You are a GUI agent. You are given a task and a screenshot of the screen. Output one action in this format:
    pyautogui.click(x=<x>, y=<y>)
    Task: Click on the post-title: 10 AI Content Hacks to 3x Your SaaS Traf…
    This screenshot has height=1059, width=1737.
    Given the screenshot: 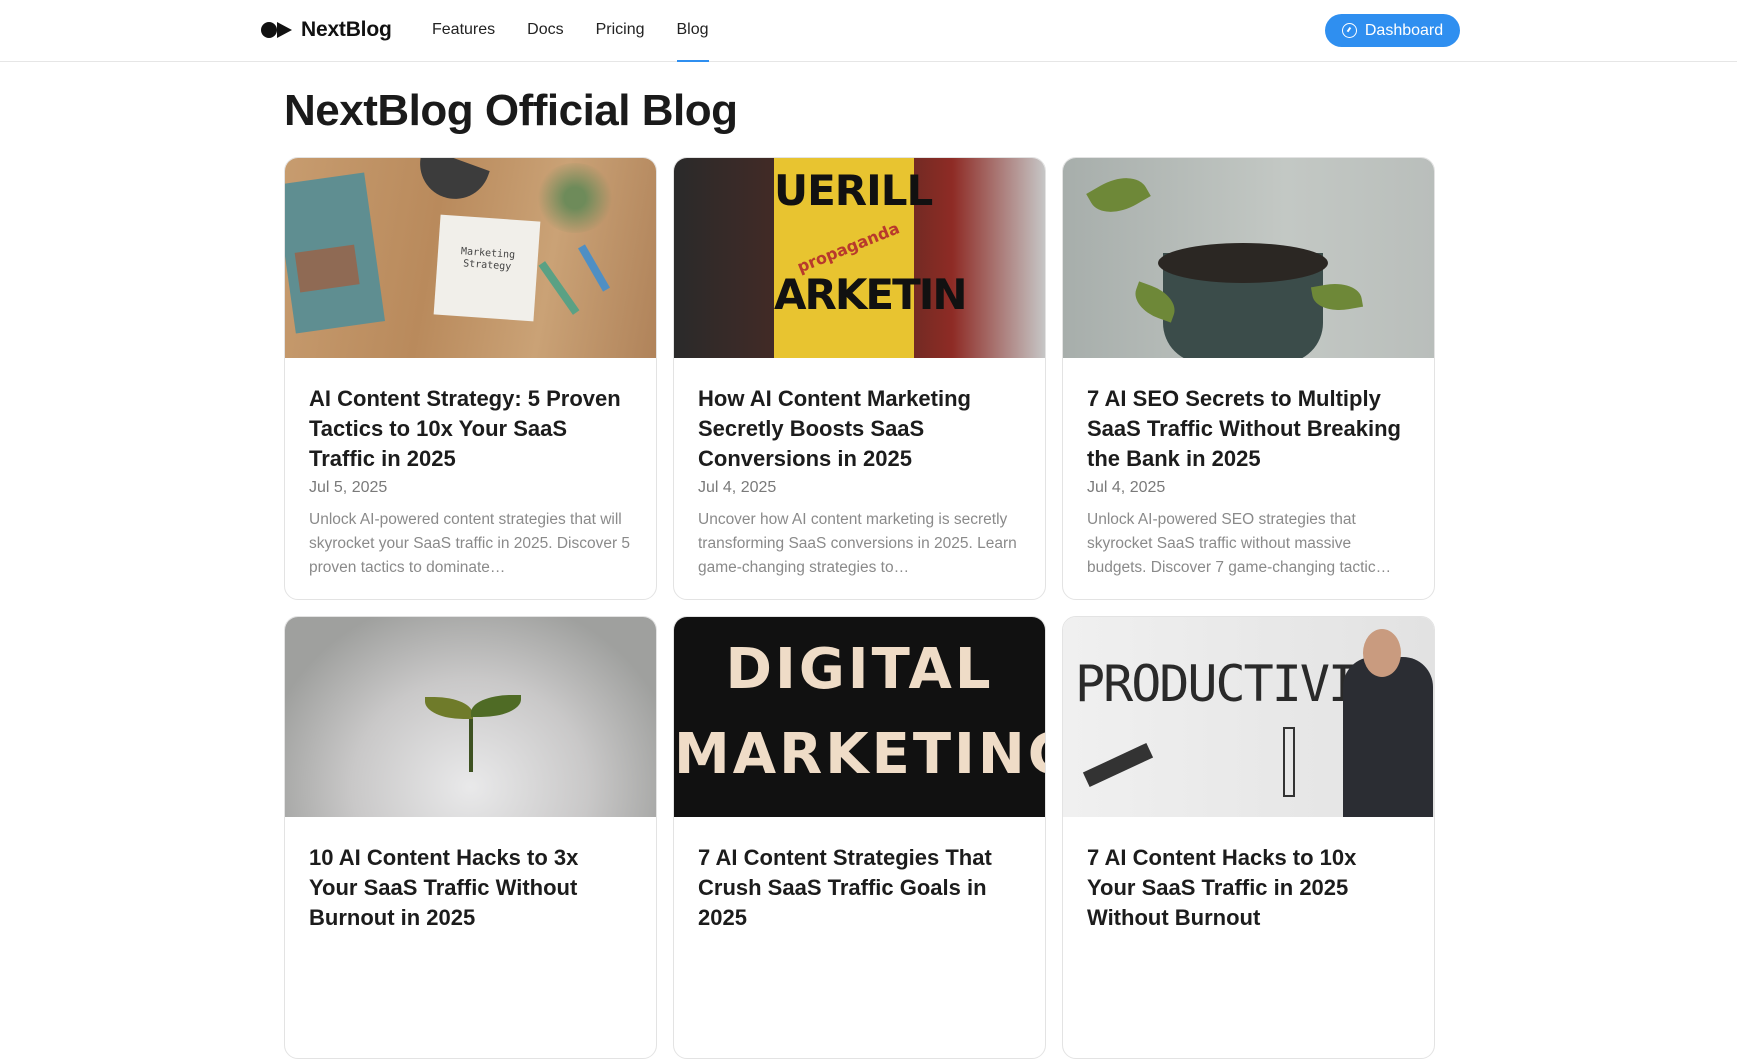 What is the action you would take?
    pyautogui.click(x=470, y=888)
    